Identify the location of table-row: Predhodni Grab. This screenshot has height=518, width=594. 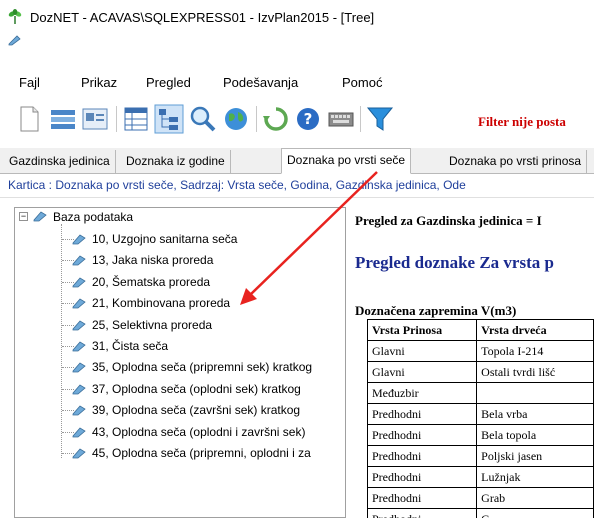
(480, 498).